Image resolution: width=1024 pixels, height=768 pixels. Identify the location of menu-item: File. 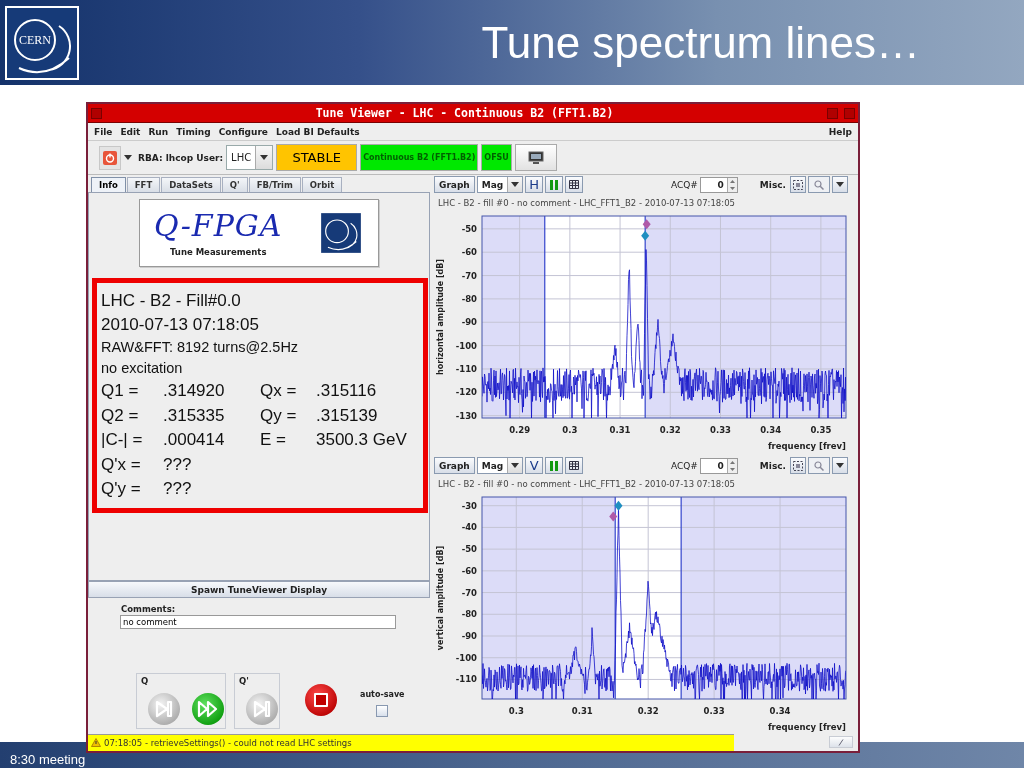
(103, 131).